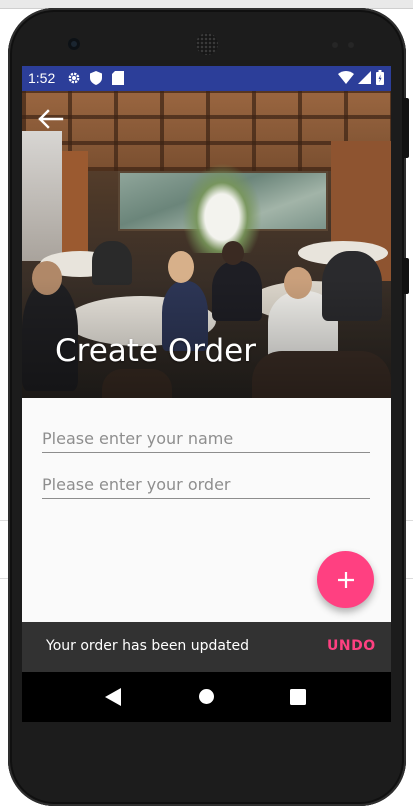 This screenshot has height=810, width=413. Describe the element at coordinates (42, 78) in the screenshot. I see `status-time: 1:52` at that location.